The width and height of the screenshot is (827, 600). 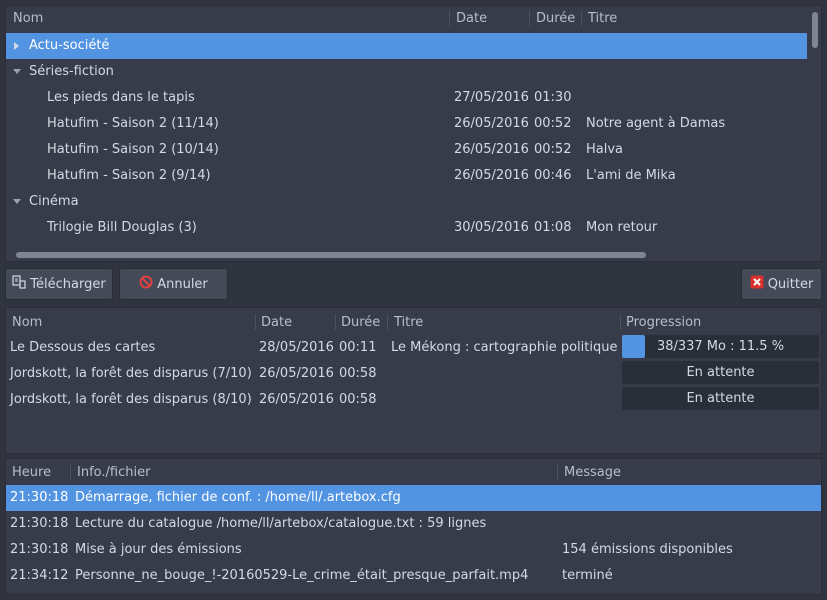 I want to click on tree-group-cinema: Cinéma, so click(x=406, y=202).